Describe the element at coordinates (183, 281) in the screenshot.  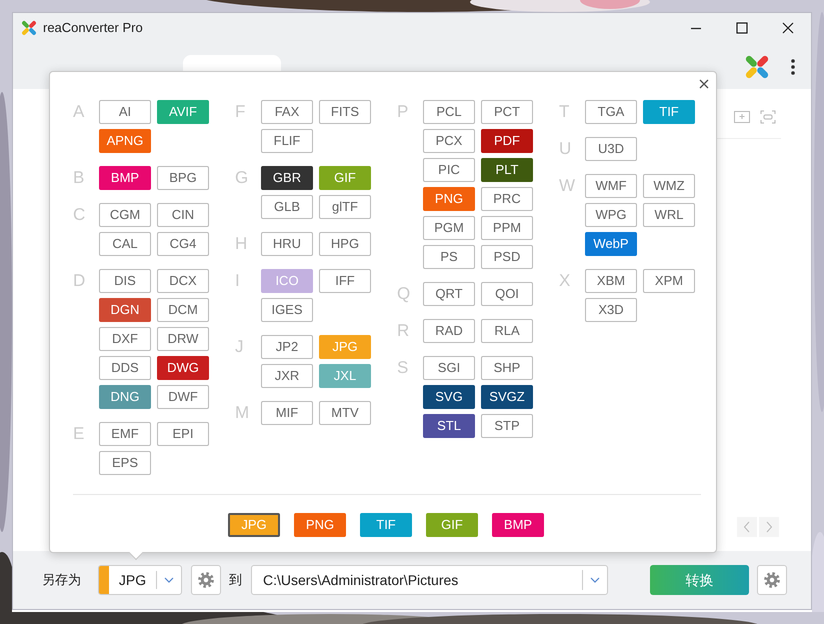
I see `format-chip: DCX` at that location.